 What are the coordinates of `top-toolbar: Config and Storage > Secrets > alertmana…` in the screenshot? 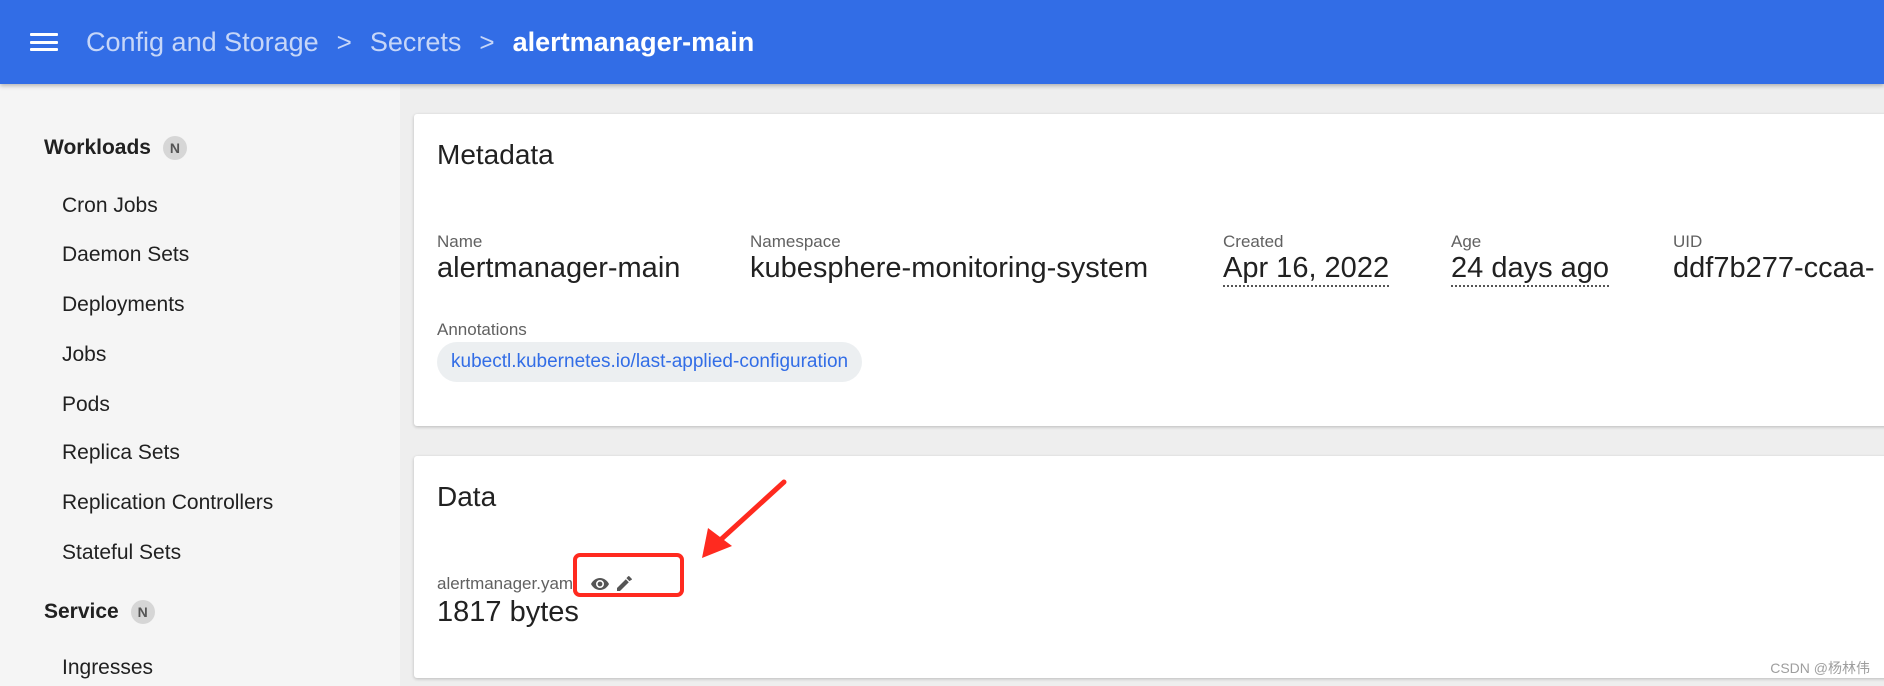 It's located at (942, 42).